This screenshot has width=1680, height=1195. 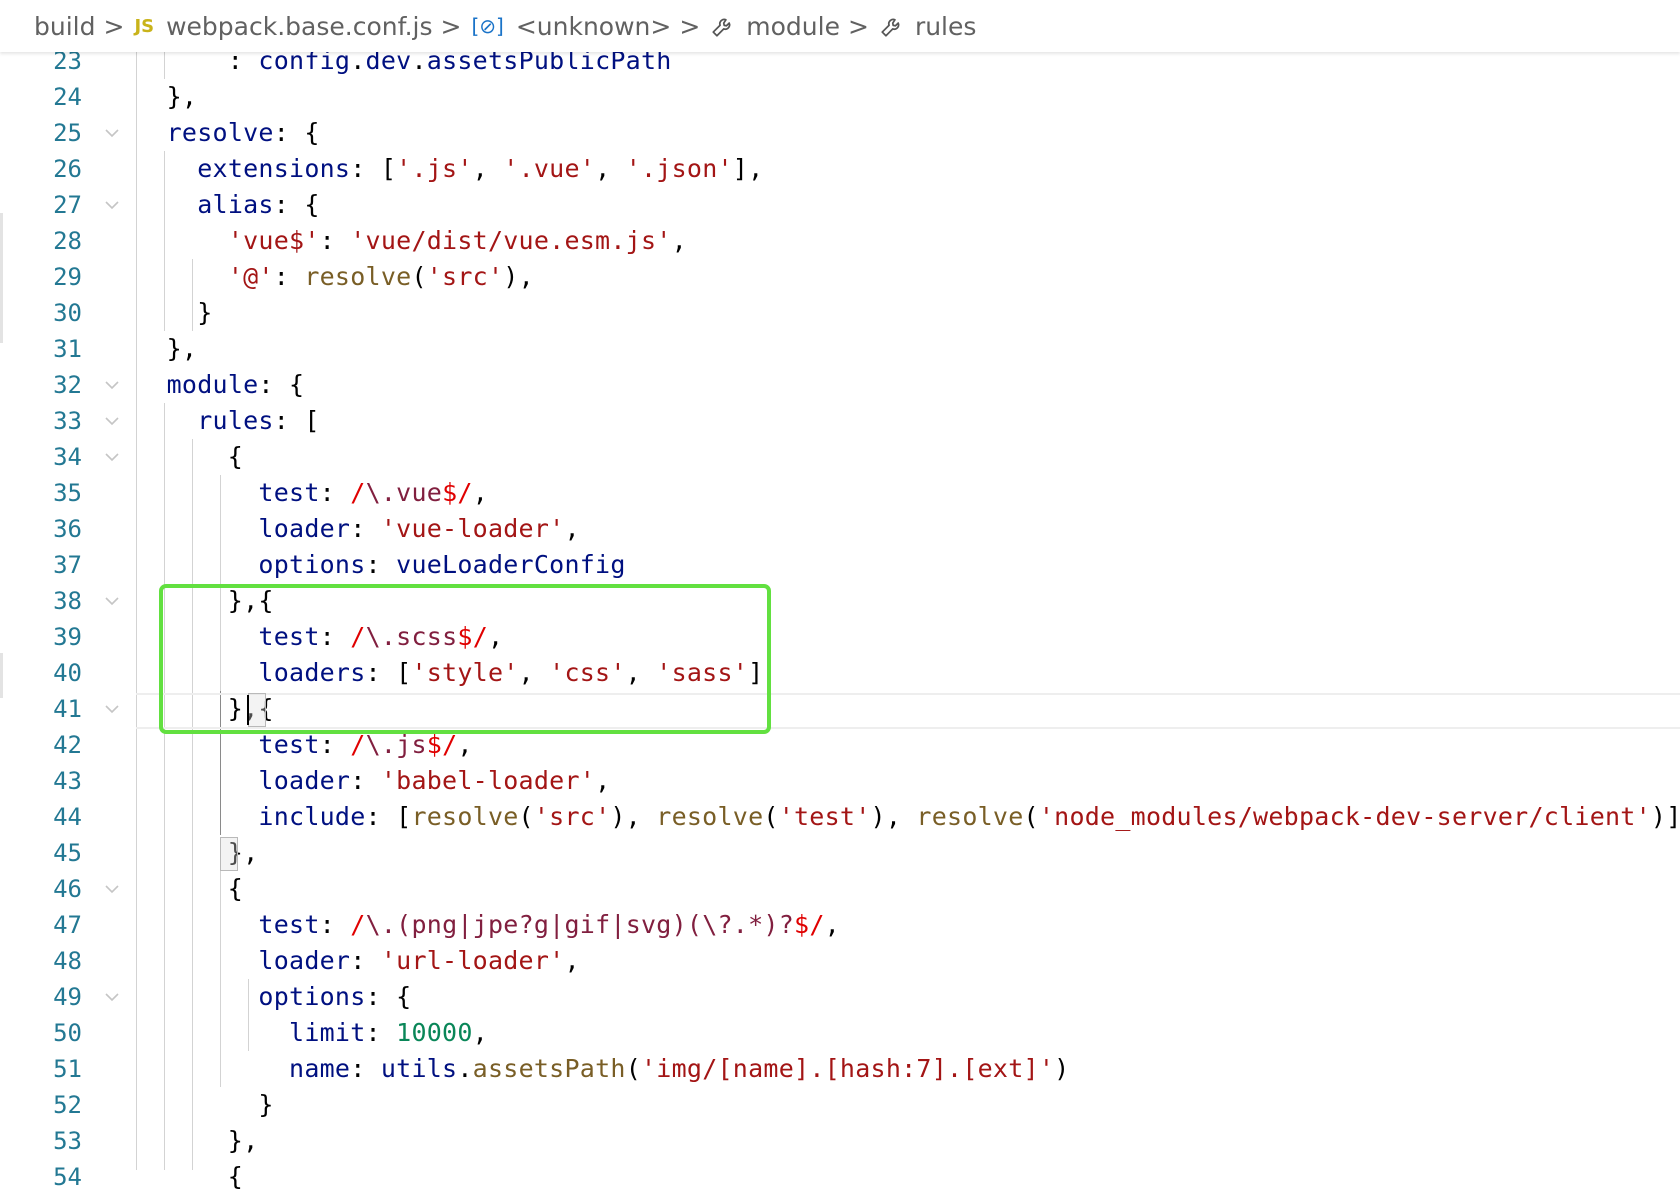 I want to click on line-number: 48, so click(x=67, y=961).